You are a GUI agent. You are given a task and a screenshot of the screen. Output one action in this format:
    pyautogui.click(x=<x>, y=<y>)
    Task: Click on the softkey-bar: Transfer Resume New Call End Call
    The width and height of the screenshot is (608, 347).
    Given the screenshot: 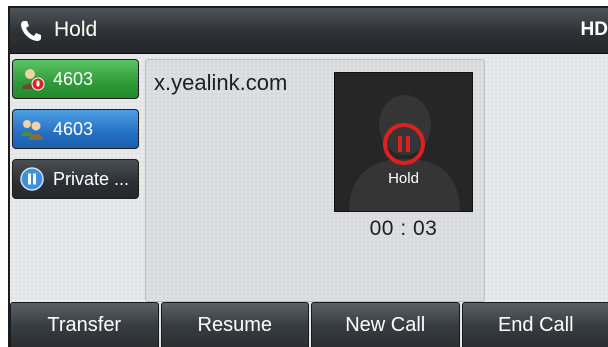 What is the action you would take?
    pyautogui.click(x=309, y=324)
    